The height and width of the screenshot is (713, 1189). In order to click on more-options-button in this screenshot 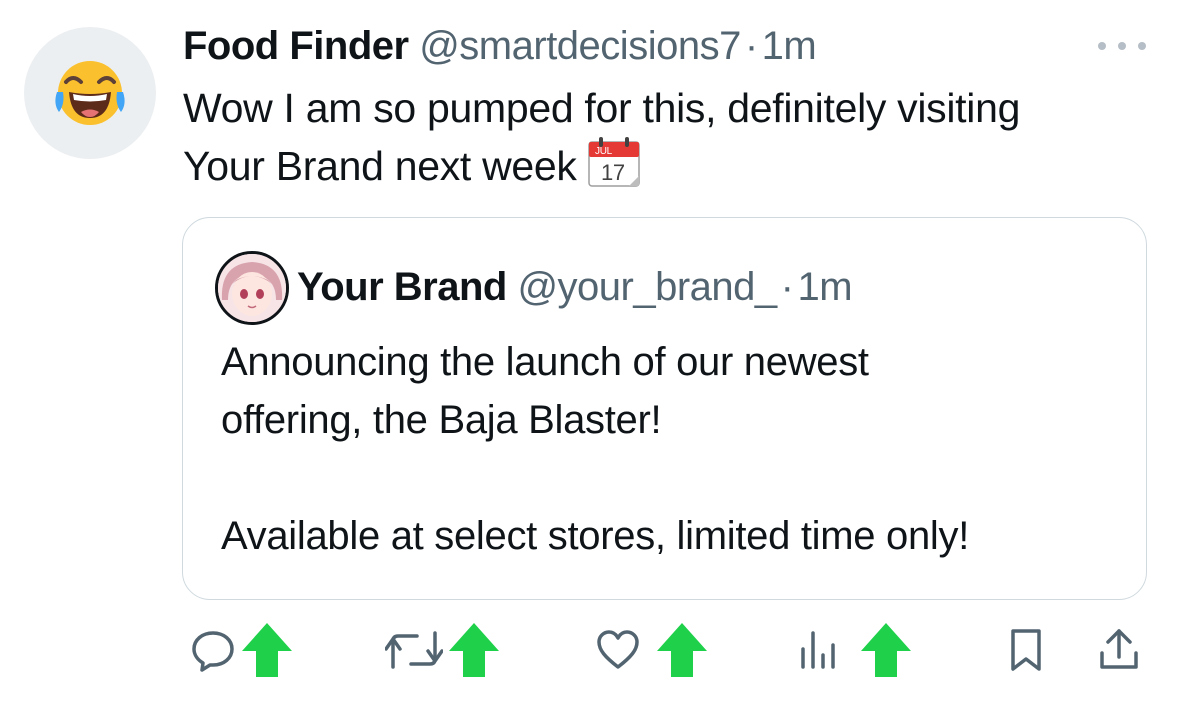, I will do `click(1122, 46)`.